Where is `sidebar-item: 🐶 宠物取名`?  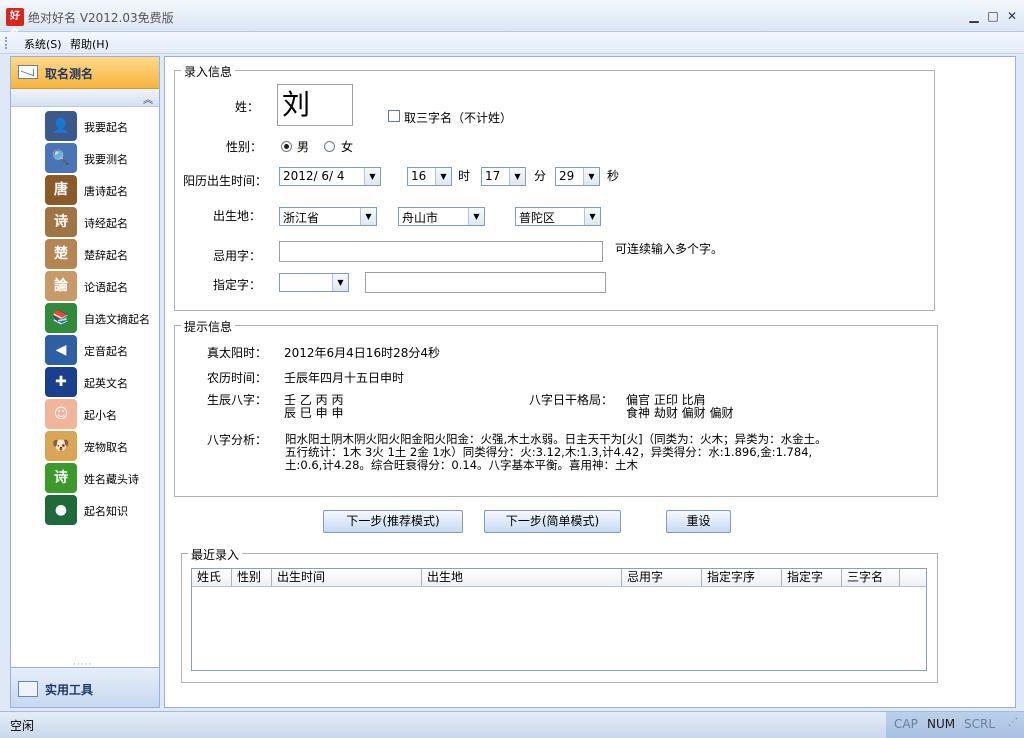 sidebar-item: 🐶 宠物取名 is located at coordinates (85, 447).